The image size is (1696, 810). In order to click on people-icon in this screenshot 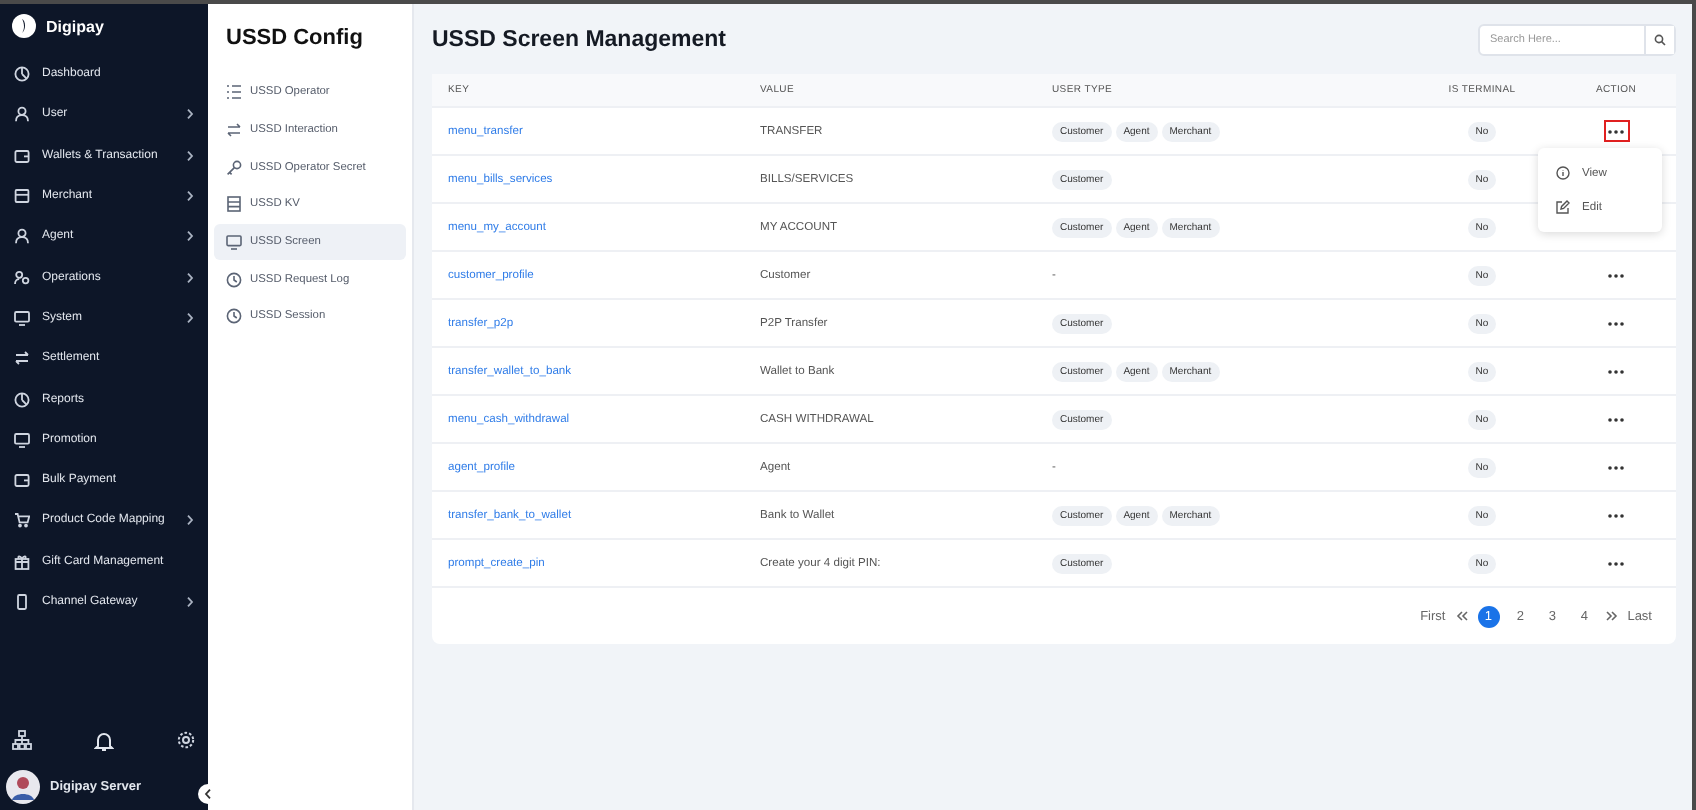, I will do `click(22, 277)`.